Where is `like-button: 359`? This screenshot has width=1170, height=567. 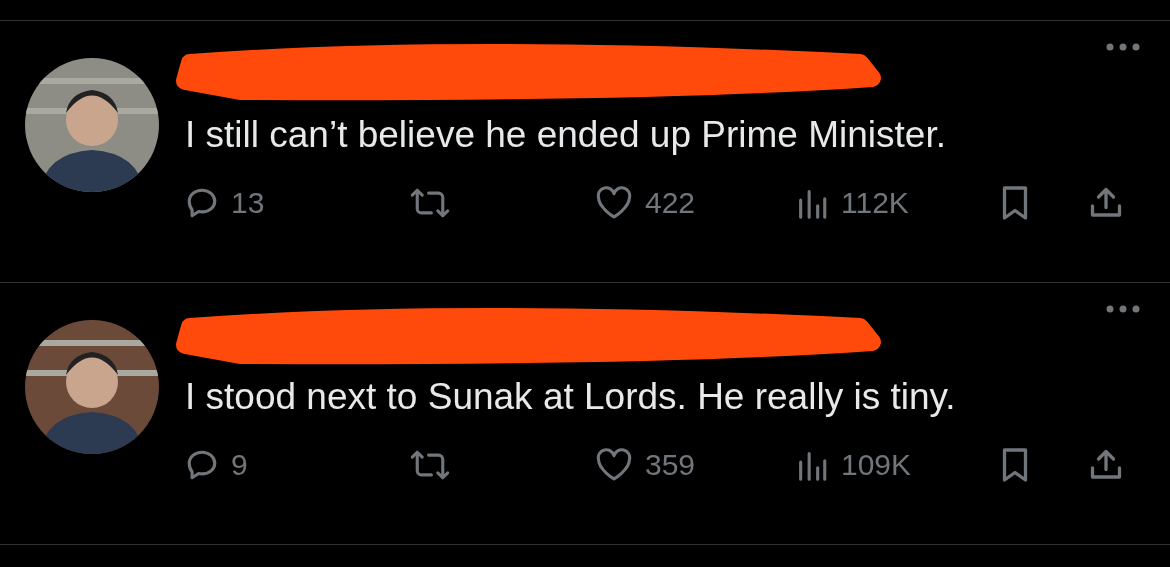 like-button: 359 is located at coordinates (695, 465).